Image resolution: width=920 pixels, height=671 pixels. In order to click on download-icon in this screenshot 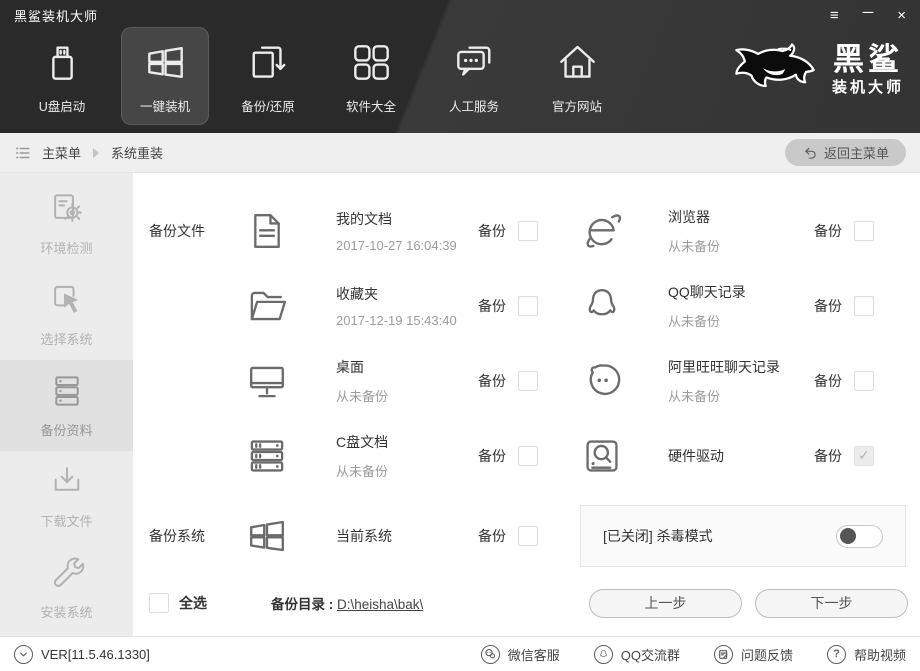, I will do `click(66, 479)`.